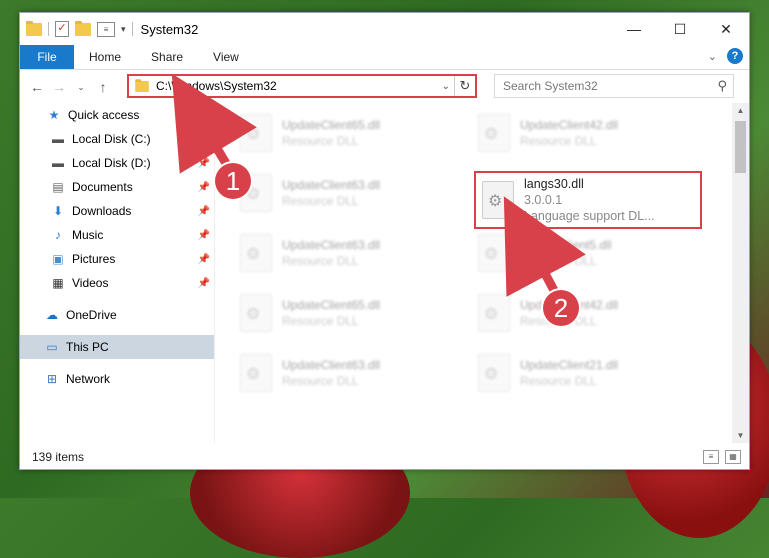 The height and width of the screenshot is (558, 769). What do you see at coordinates (117, 259) in the screenshot?
I see `nav-pictures: ▣ Pictures 📌` at bounding box center [117, 259].